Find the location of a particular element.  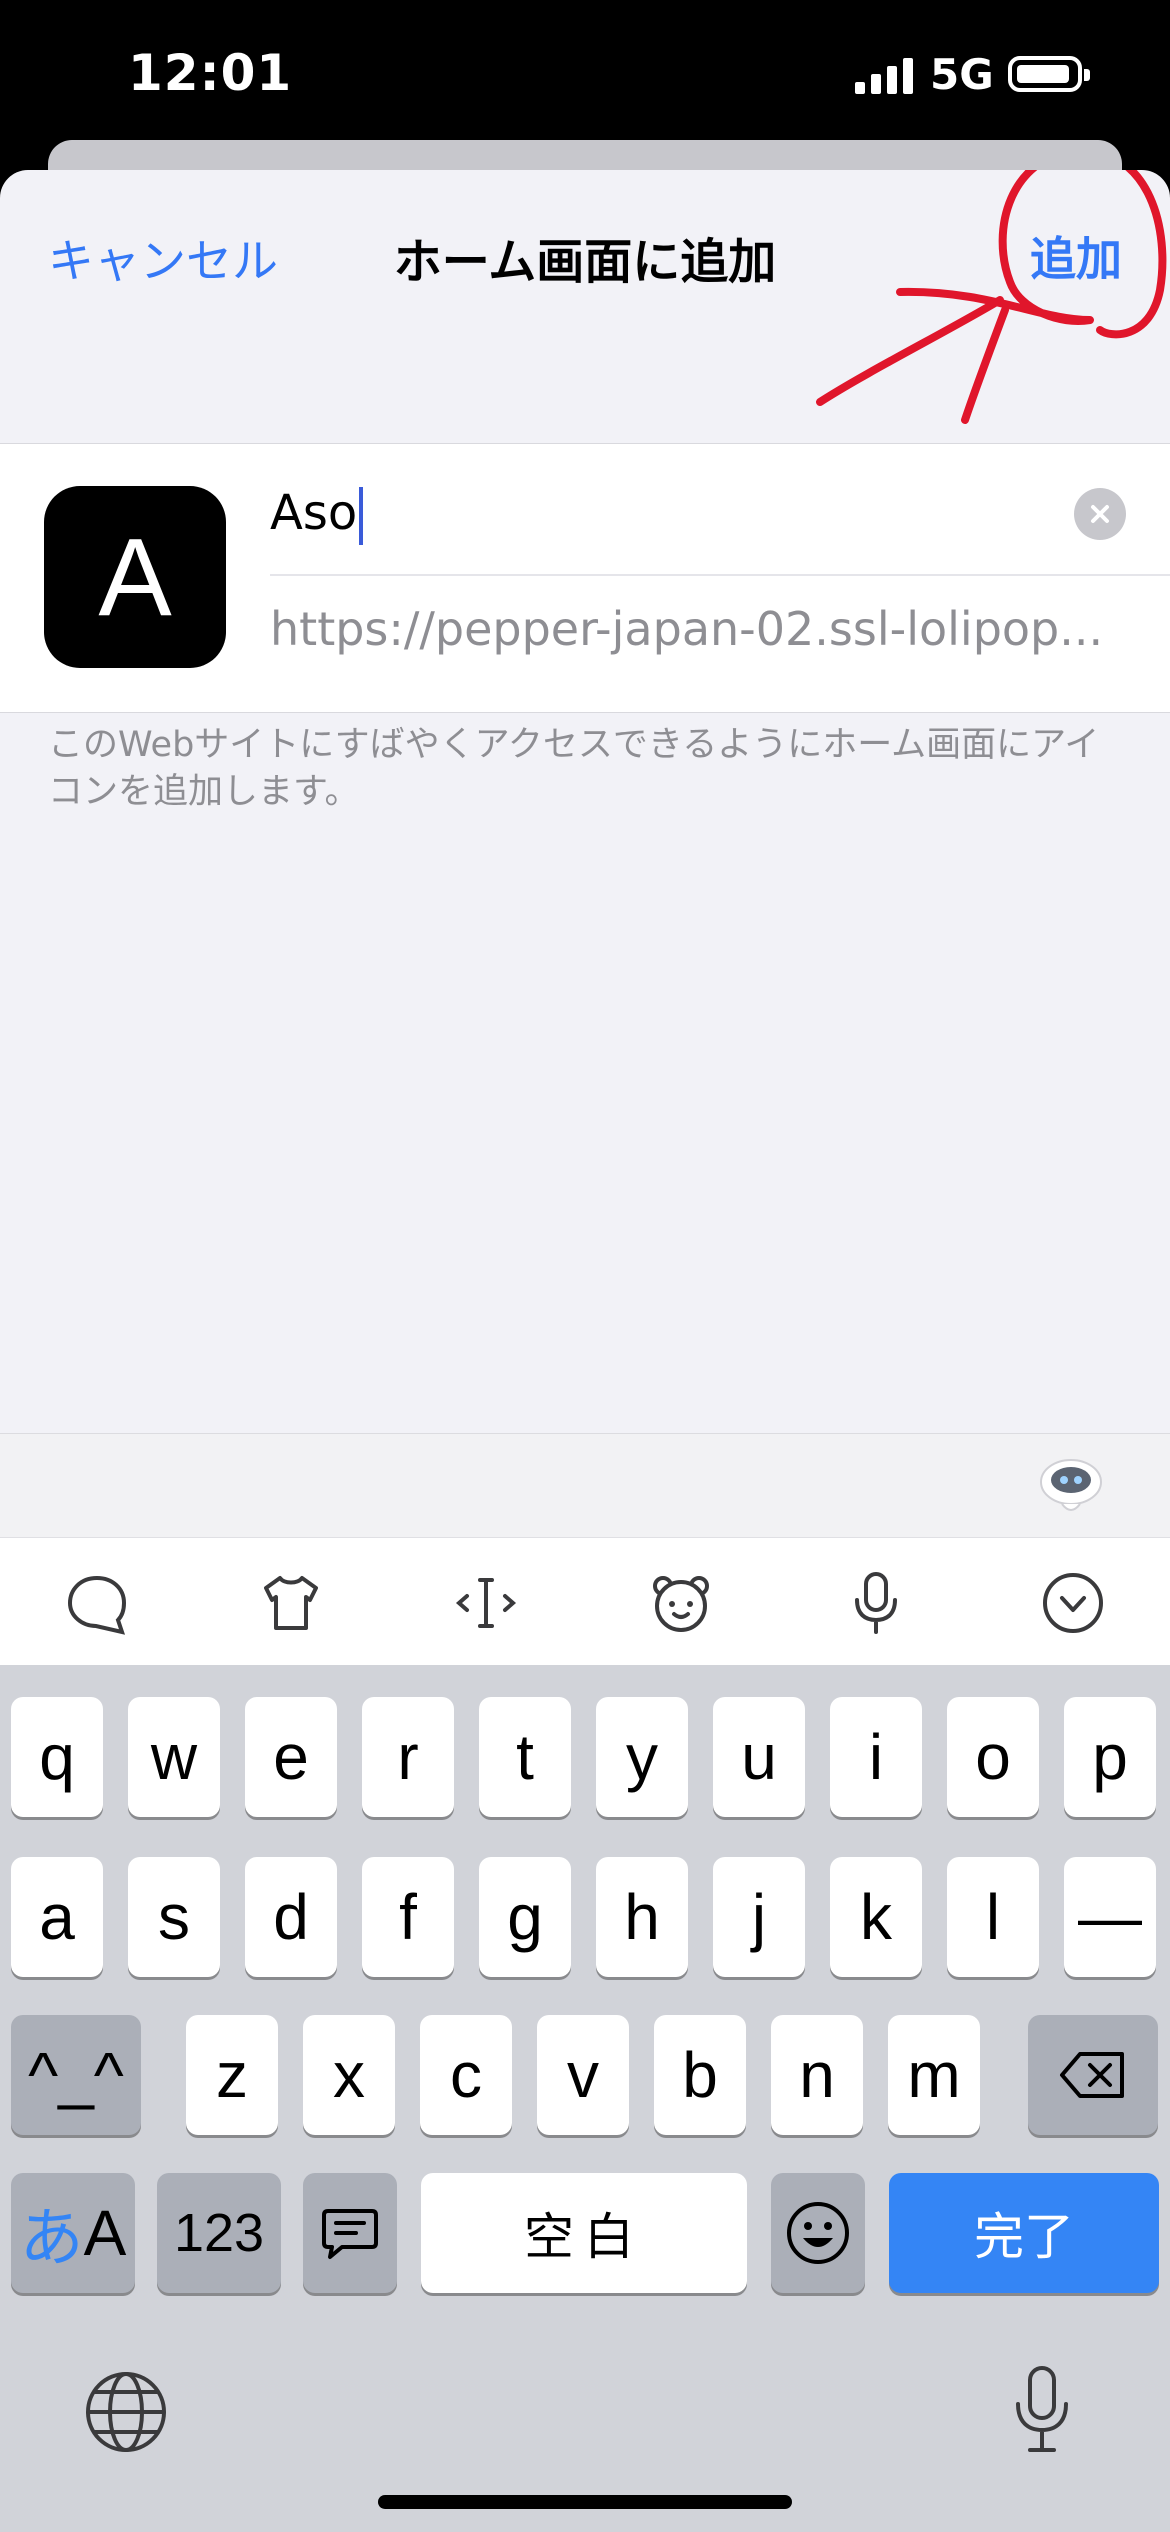

key-u: u is located at coordinates (759, 1757).